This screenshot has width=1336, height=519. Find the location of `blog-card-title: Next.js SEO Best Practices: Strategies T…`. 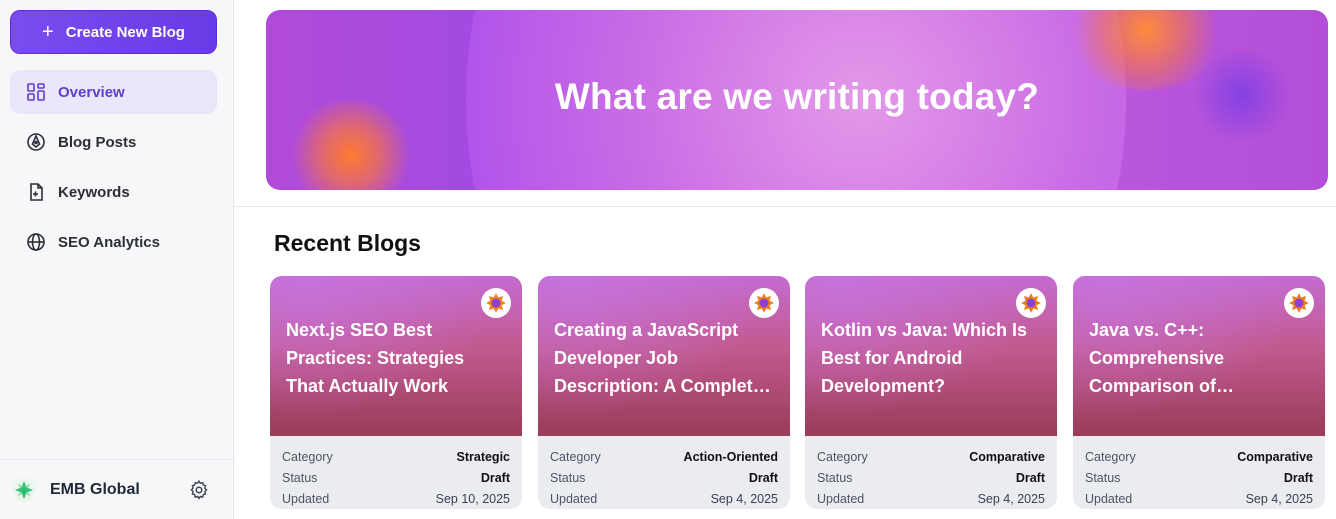

blog-card-title: Next.js SEO Best Practices: Strategies T… is located at coordinates (375, 358).